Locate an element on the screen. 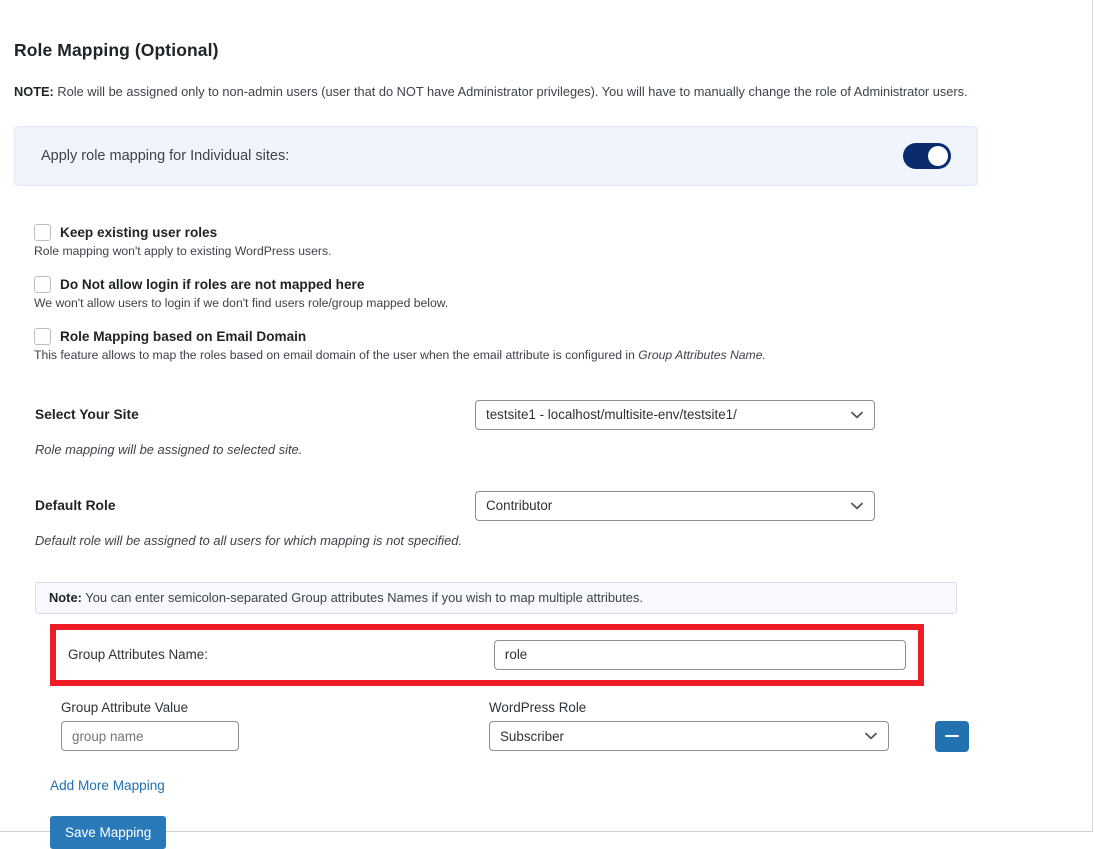  group-attribute-value-header: Group Attribute Value is located at coordinates (125, 707).